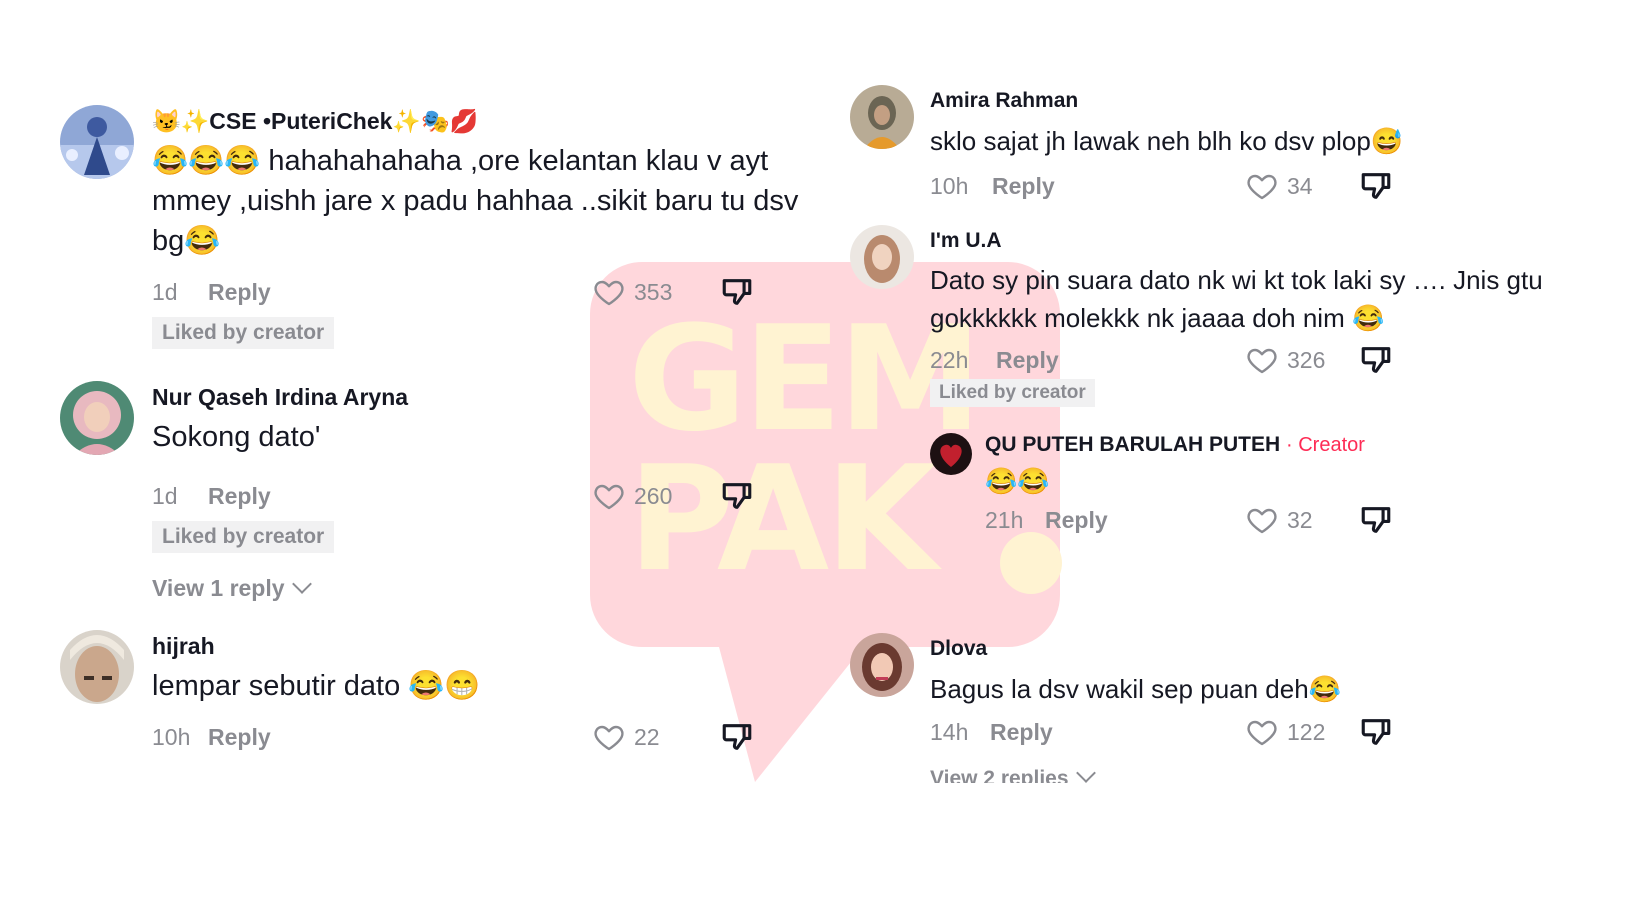 The height and width of the screenshot is (924, 1640). Describe the element at coordinates (647, 737) in the screenshot. I see `like-count: 22` at that location.